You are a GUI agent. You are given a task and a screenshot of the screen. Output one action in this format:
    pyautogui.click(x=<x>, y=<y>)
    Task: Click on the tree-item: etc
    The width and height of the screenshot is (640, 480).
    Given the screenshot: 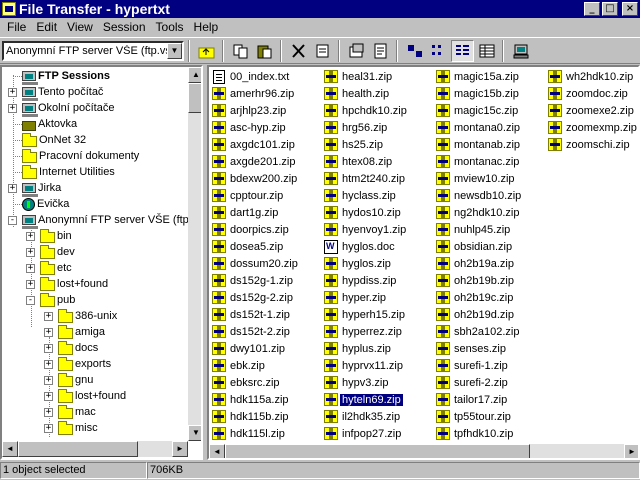 What is the action you would take?
    pyautogui.click(x=57, y=268)
    